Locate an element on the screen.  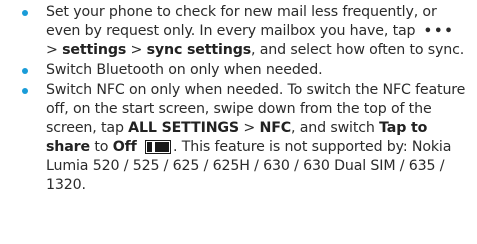
list-item-bluetooth: Switch Bluetooth on only when needed. is located at coordinates (246, 70).